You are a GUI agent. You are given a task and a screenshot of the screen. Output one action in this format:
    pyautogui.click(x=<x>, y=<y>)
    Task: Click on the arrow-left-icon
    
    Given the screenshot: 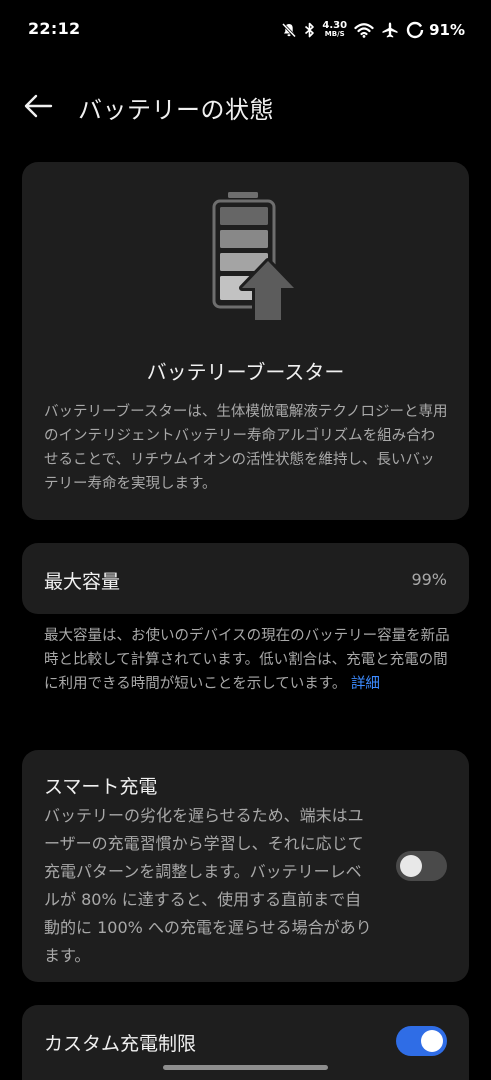 What is the action you would take?
    pyautogui.click(x=38, y=106)
    